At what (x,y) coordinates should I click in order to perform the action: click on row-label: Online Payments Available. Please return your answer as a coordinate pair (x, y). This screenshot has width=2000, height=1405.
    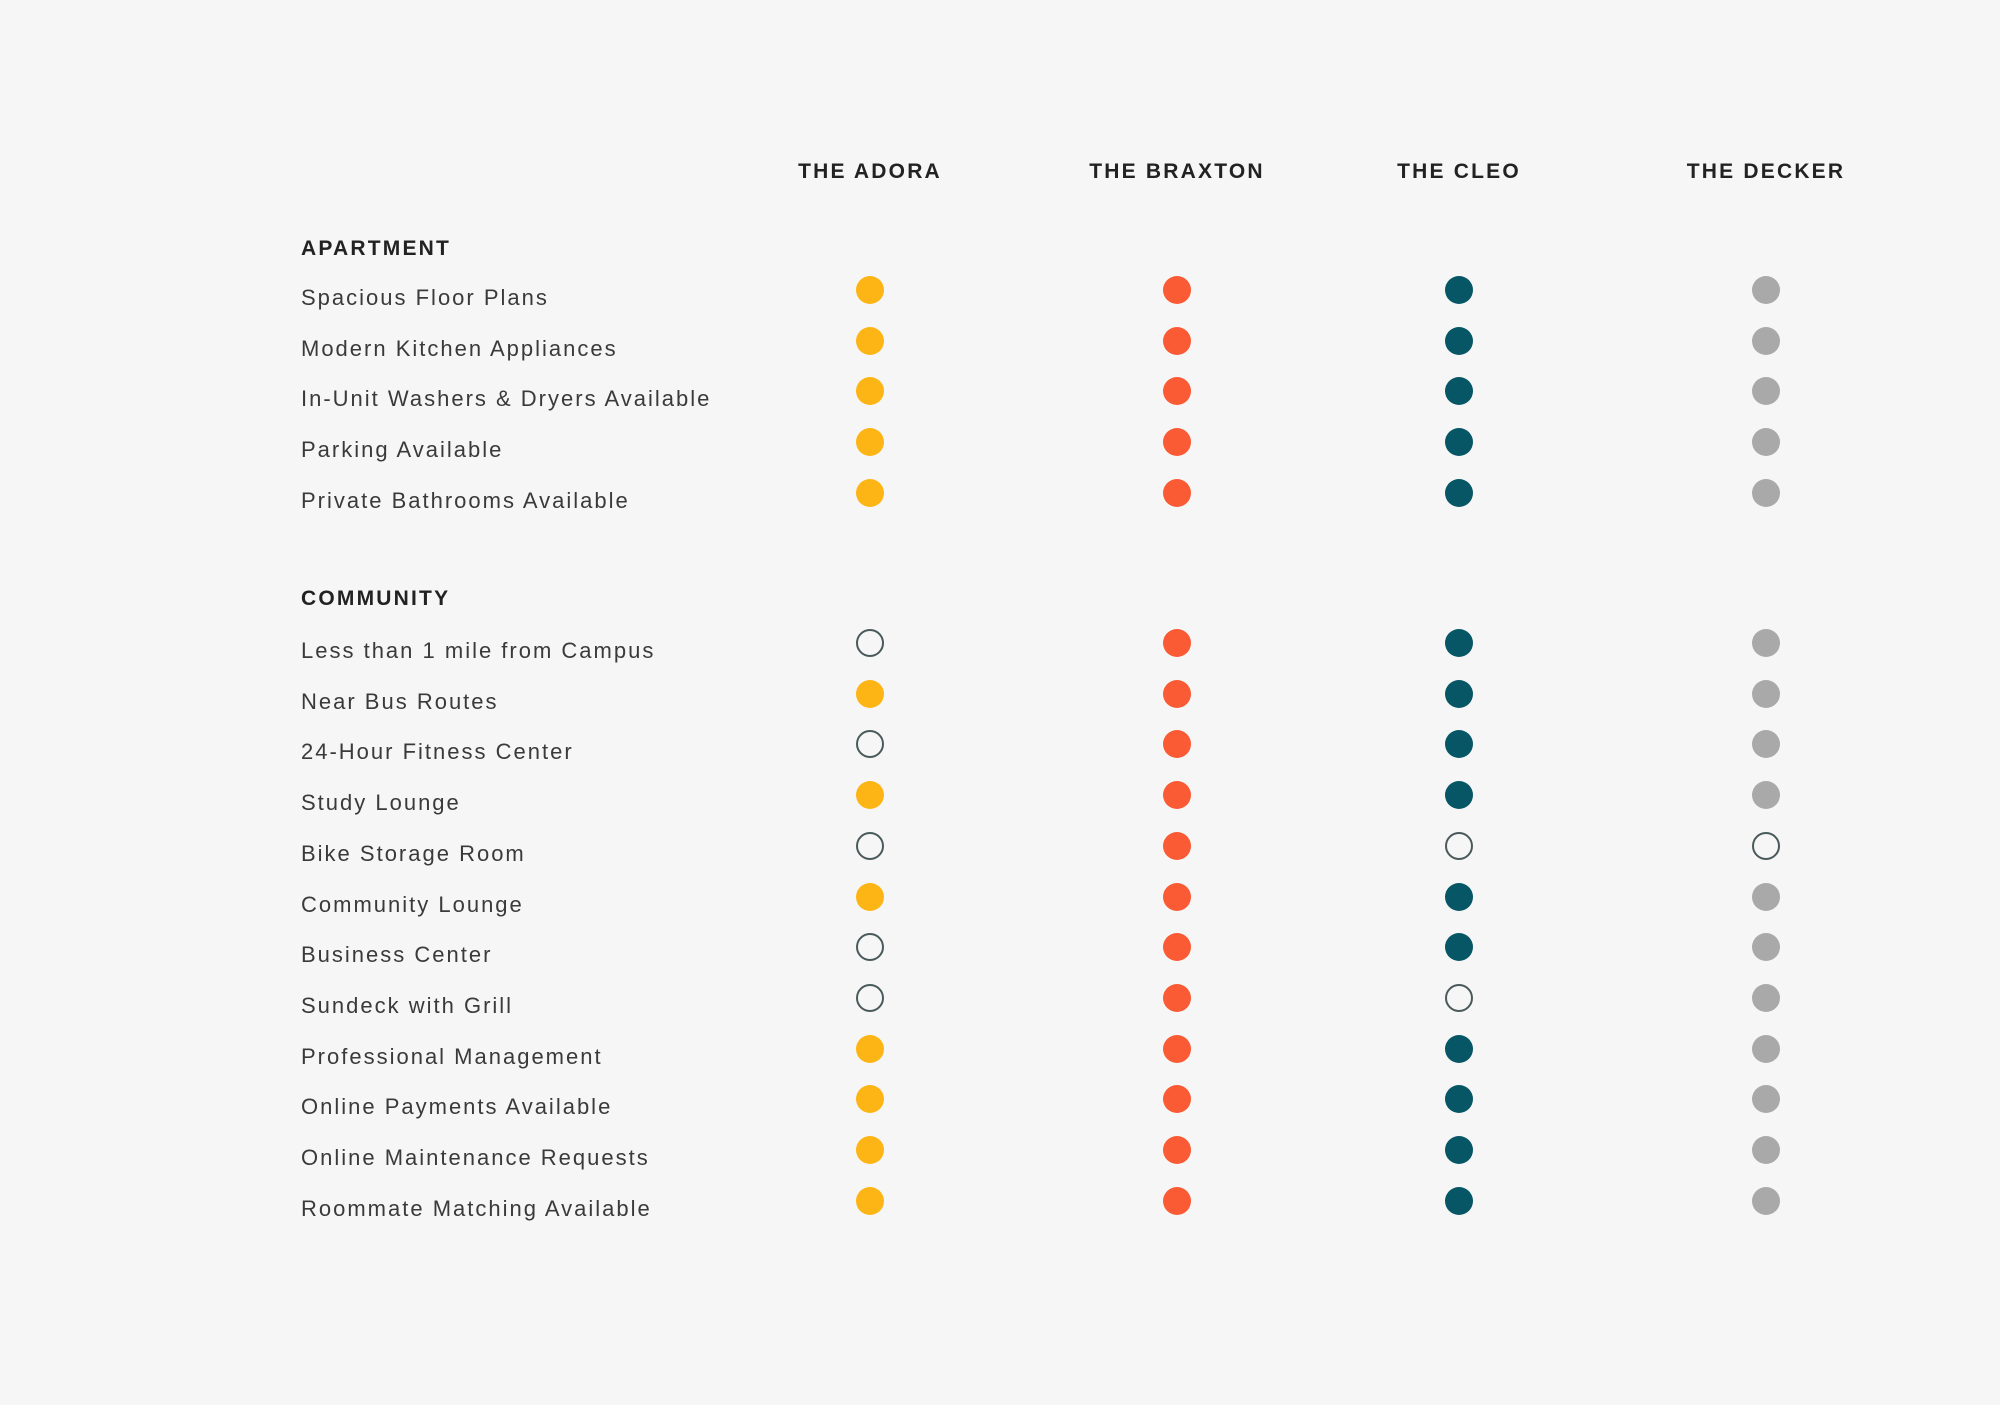
    Looking at the image, I should click on (457, 1107).